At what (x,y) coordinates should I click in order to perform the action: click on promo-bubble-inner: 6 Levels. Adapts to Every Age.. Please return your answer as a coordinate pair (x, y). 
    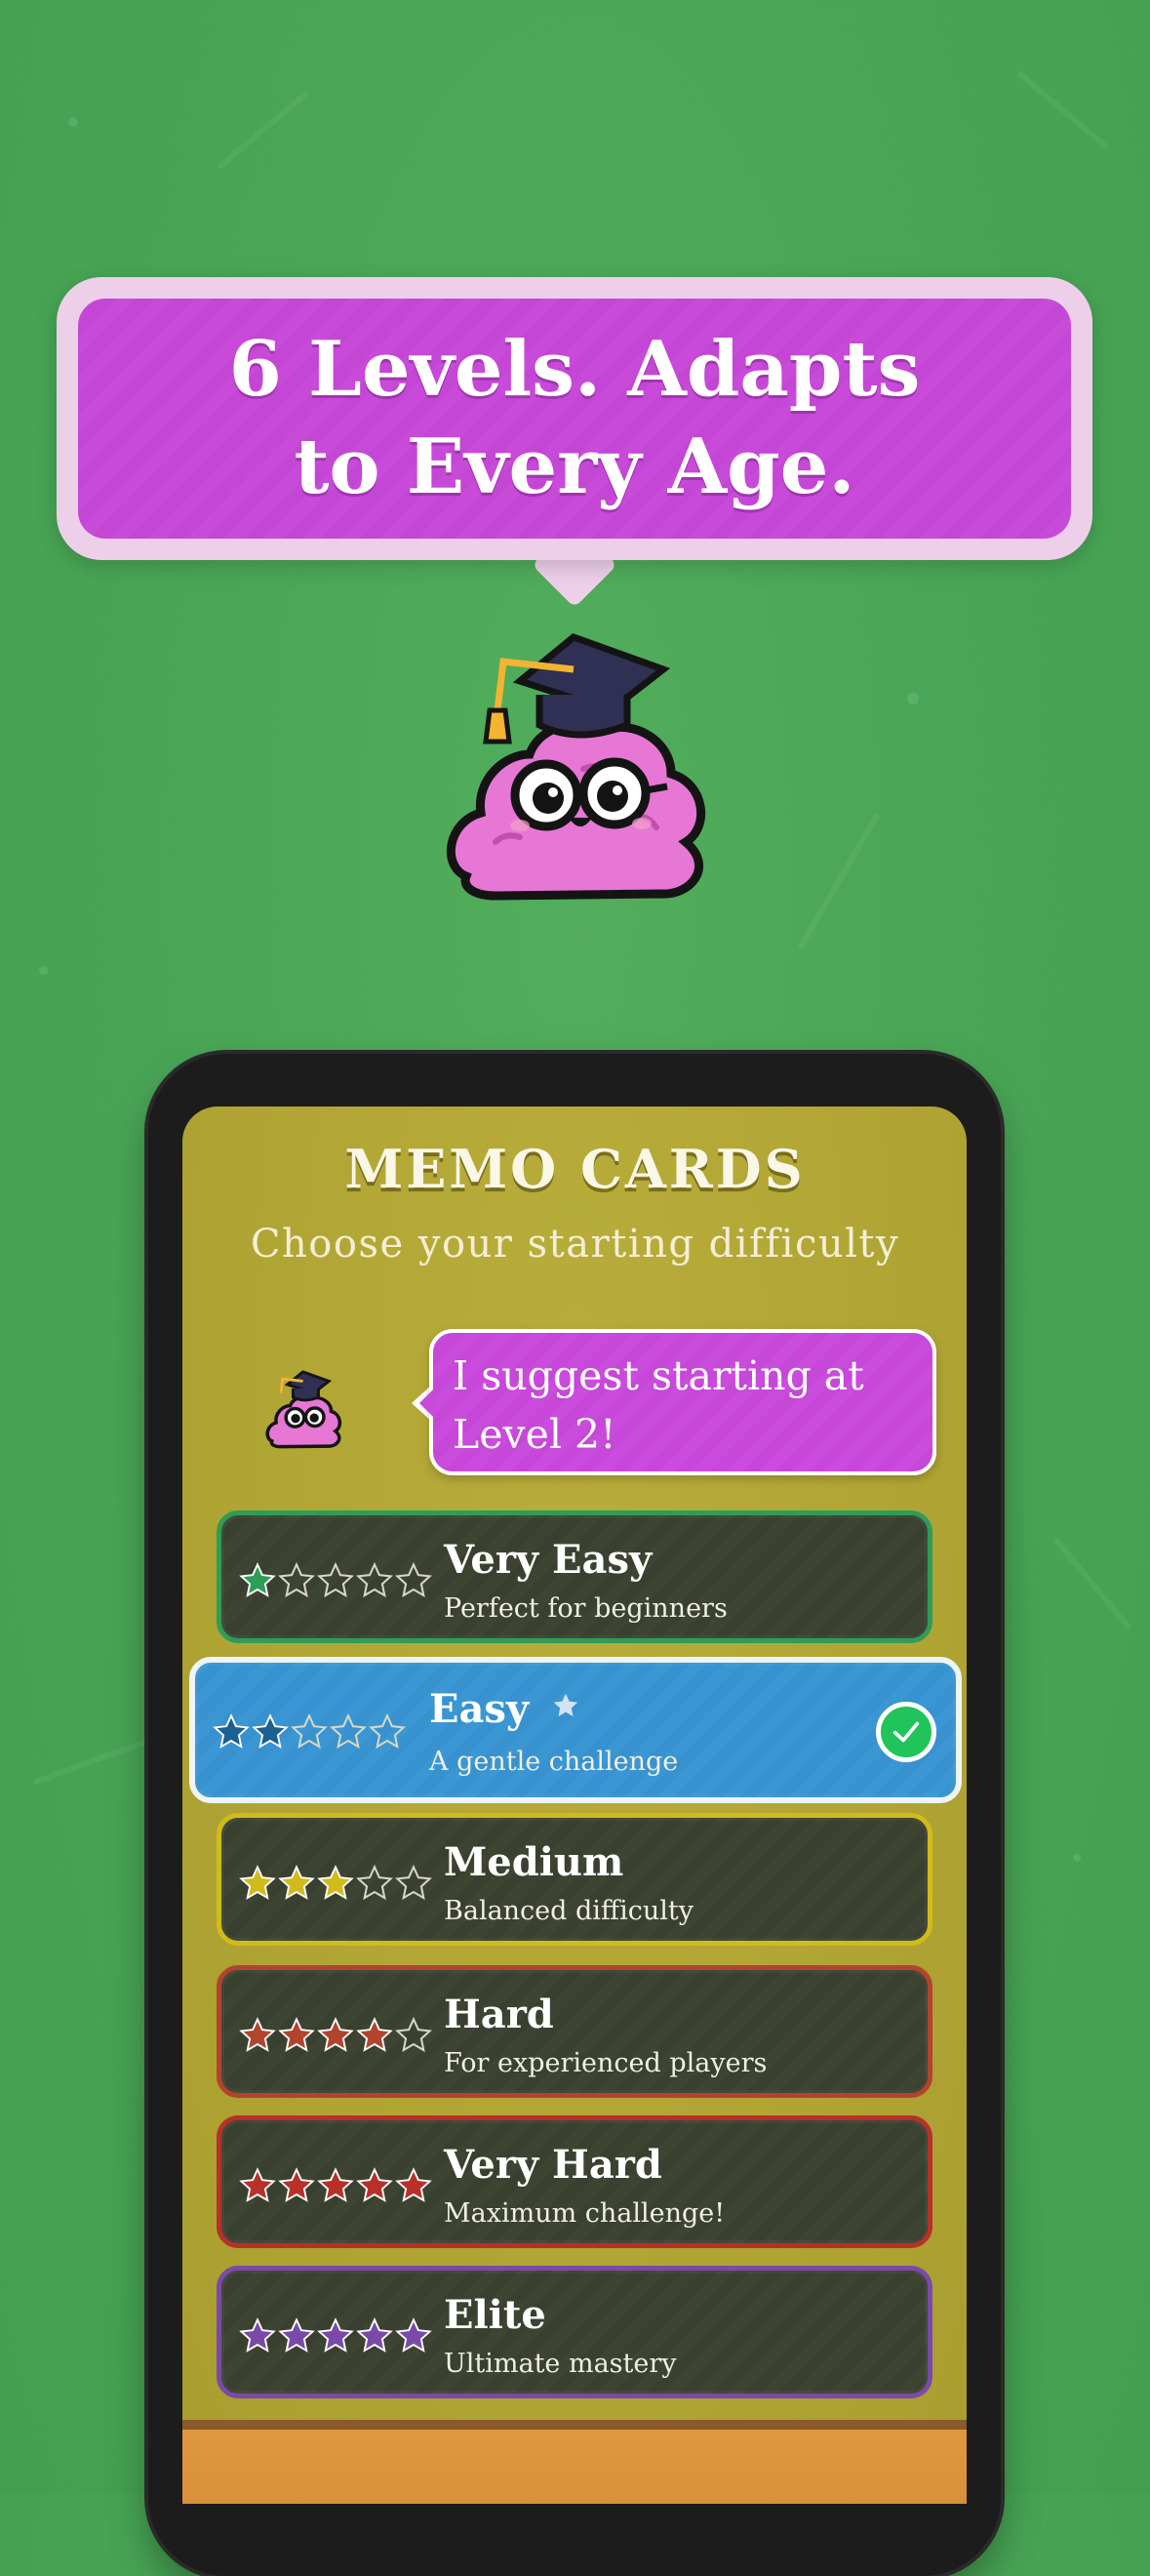
    Looking at the image, I should click on (574, 419).